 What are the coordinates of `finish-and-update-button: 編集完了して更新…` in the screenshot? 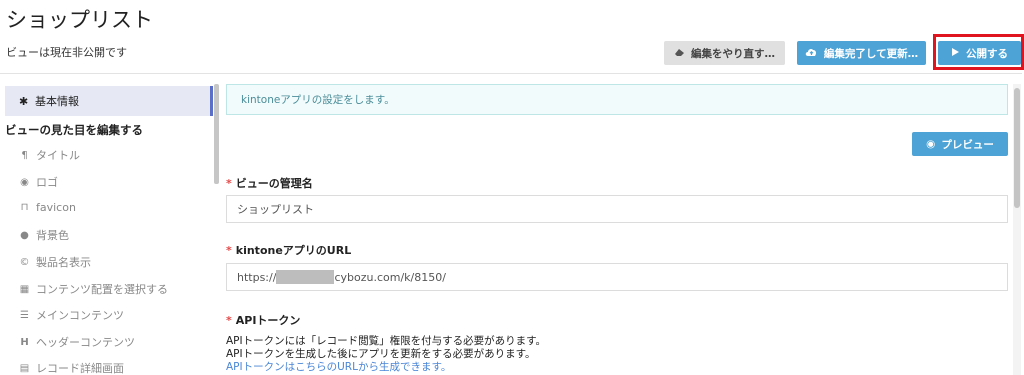 It's located at (861, 53).